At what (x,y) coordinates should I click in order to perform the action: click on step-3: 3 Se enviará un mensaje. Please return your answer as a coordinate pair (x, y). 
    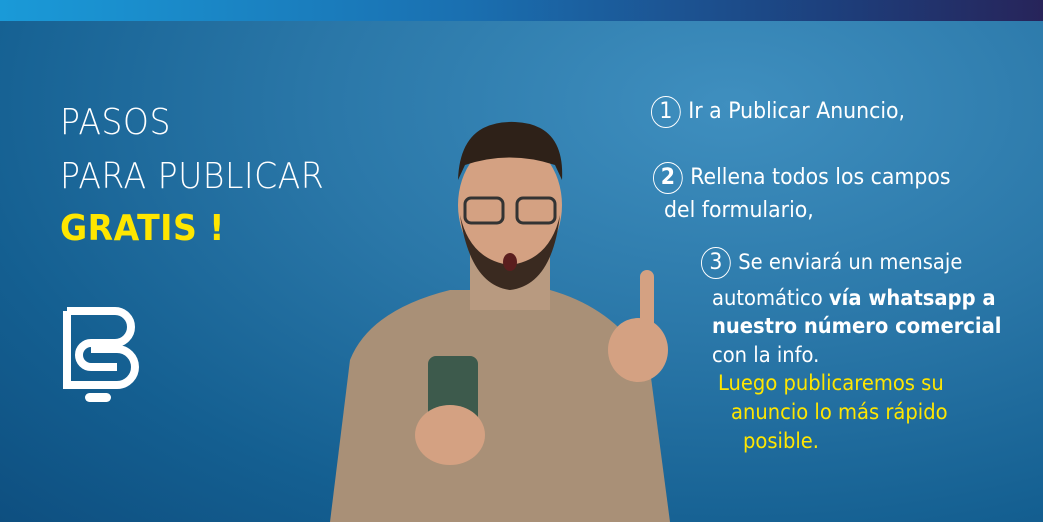
    Looking at the image, I should click on (831, 262).